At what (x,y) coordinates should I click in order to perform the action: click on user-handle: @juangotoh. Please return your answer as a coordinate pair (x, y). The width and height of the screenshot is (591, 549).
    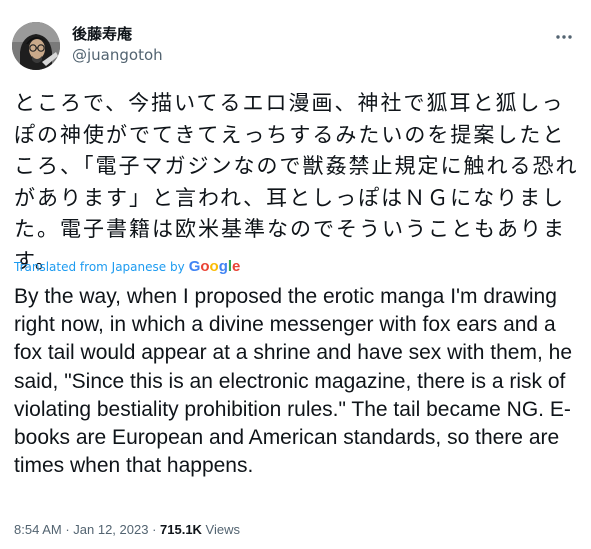
    Looking at the image, I should click on (117, 55).